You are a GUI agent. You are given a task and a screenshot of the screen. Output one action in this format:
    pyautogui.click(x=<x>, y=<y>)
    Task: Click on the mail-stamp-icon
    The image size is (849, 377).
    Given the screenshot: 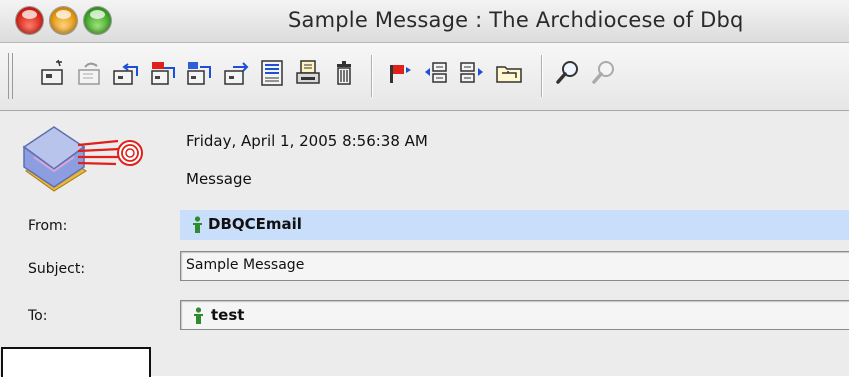 What is the action you would take?
    pyautogui.click(x=82, y=159)
    